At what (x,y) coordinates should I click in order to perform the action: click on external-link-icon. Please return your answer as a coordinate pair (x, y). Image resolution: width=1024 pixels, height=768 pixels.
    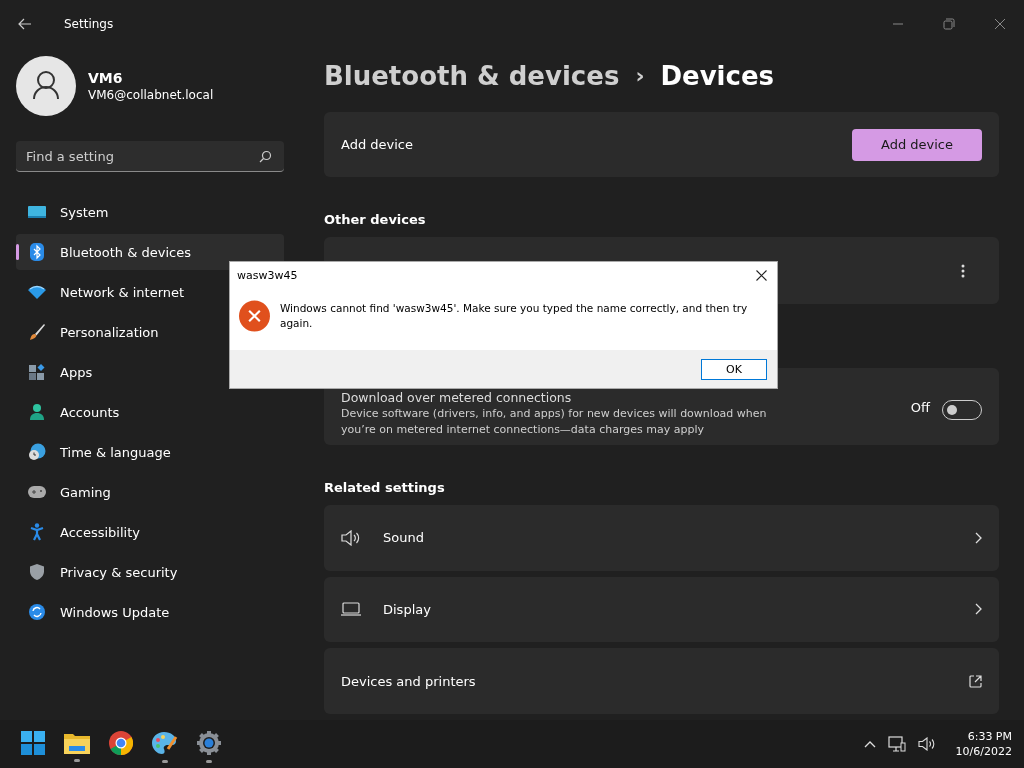
    Looking at the image, I should click on (975, 681).